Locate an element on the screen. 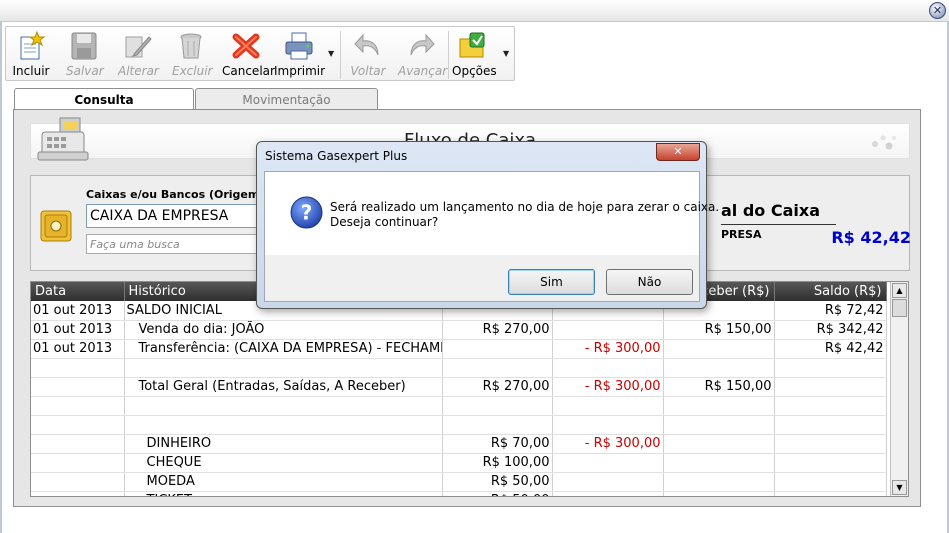  cancelar-label: Cancelar is located at coordinates (248, 71).